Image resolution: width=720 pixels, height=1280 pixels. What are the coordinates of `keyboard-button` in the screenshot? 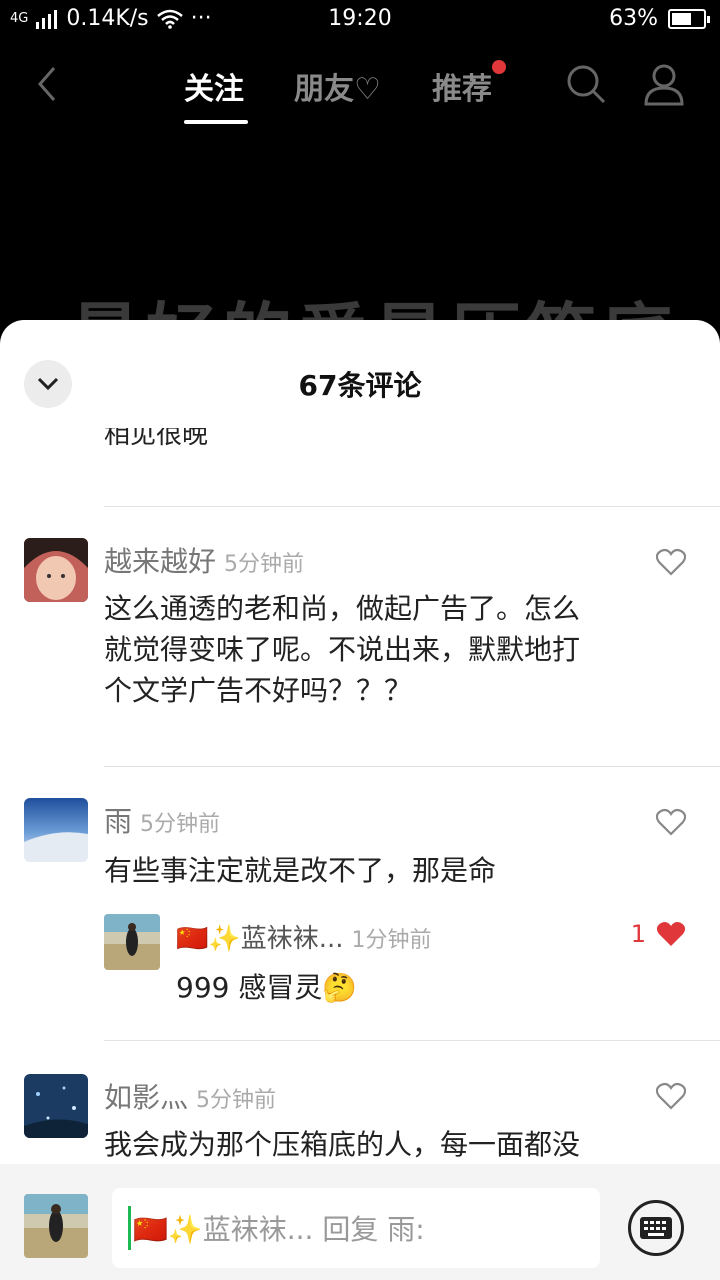 It's located at (656, 1228).